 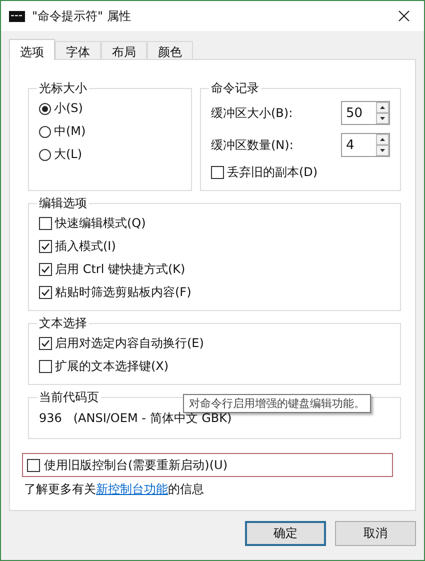 I want to click on field-label: 缓冲区数量(N):, so click(x=252, y=145).